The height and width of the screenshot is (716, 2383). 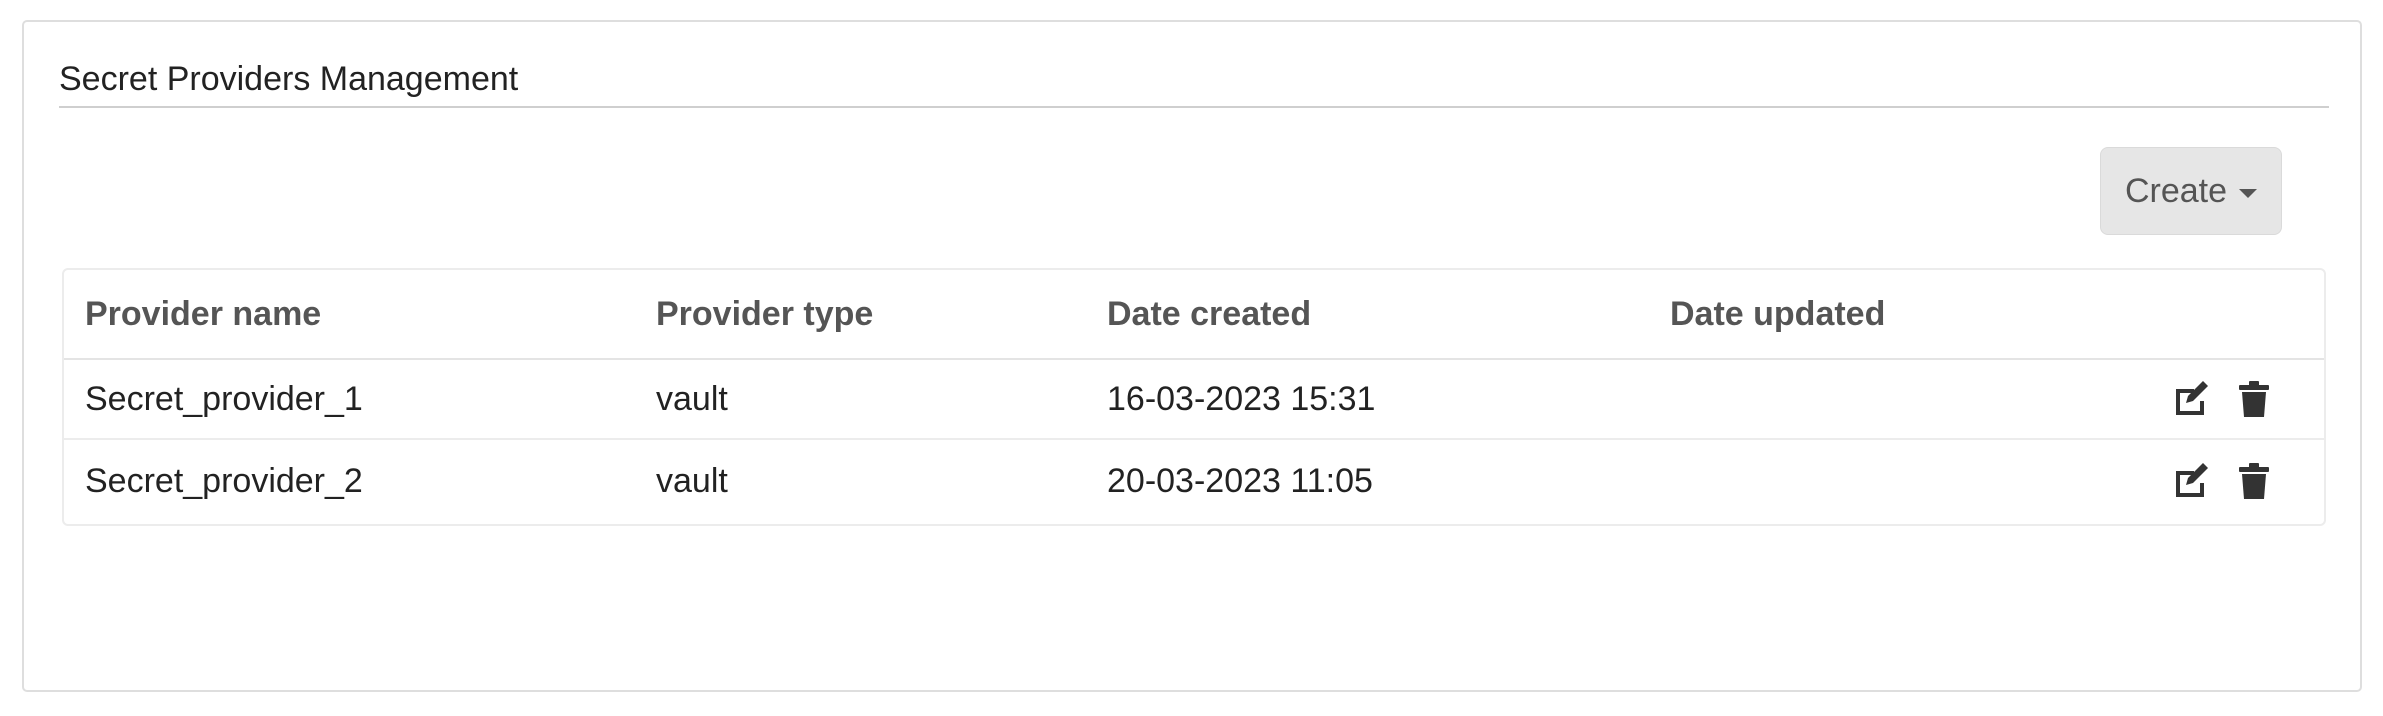 I want to click on provider-name-cell: Secret_provider_1, so click(x=224, y=398).